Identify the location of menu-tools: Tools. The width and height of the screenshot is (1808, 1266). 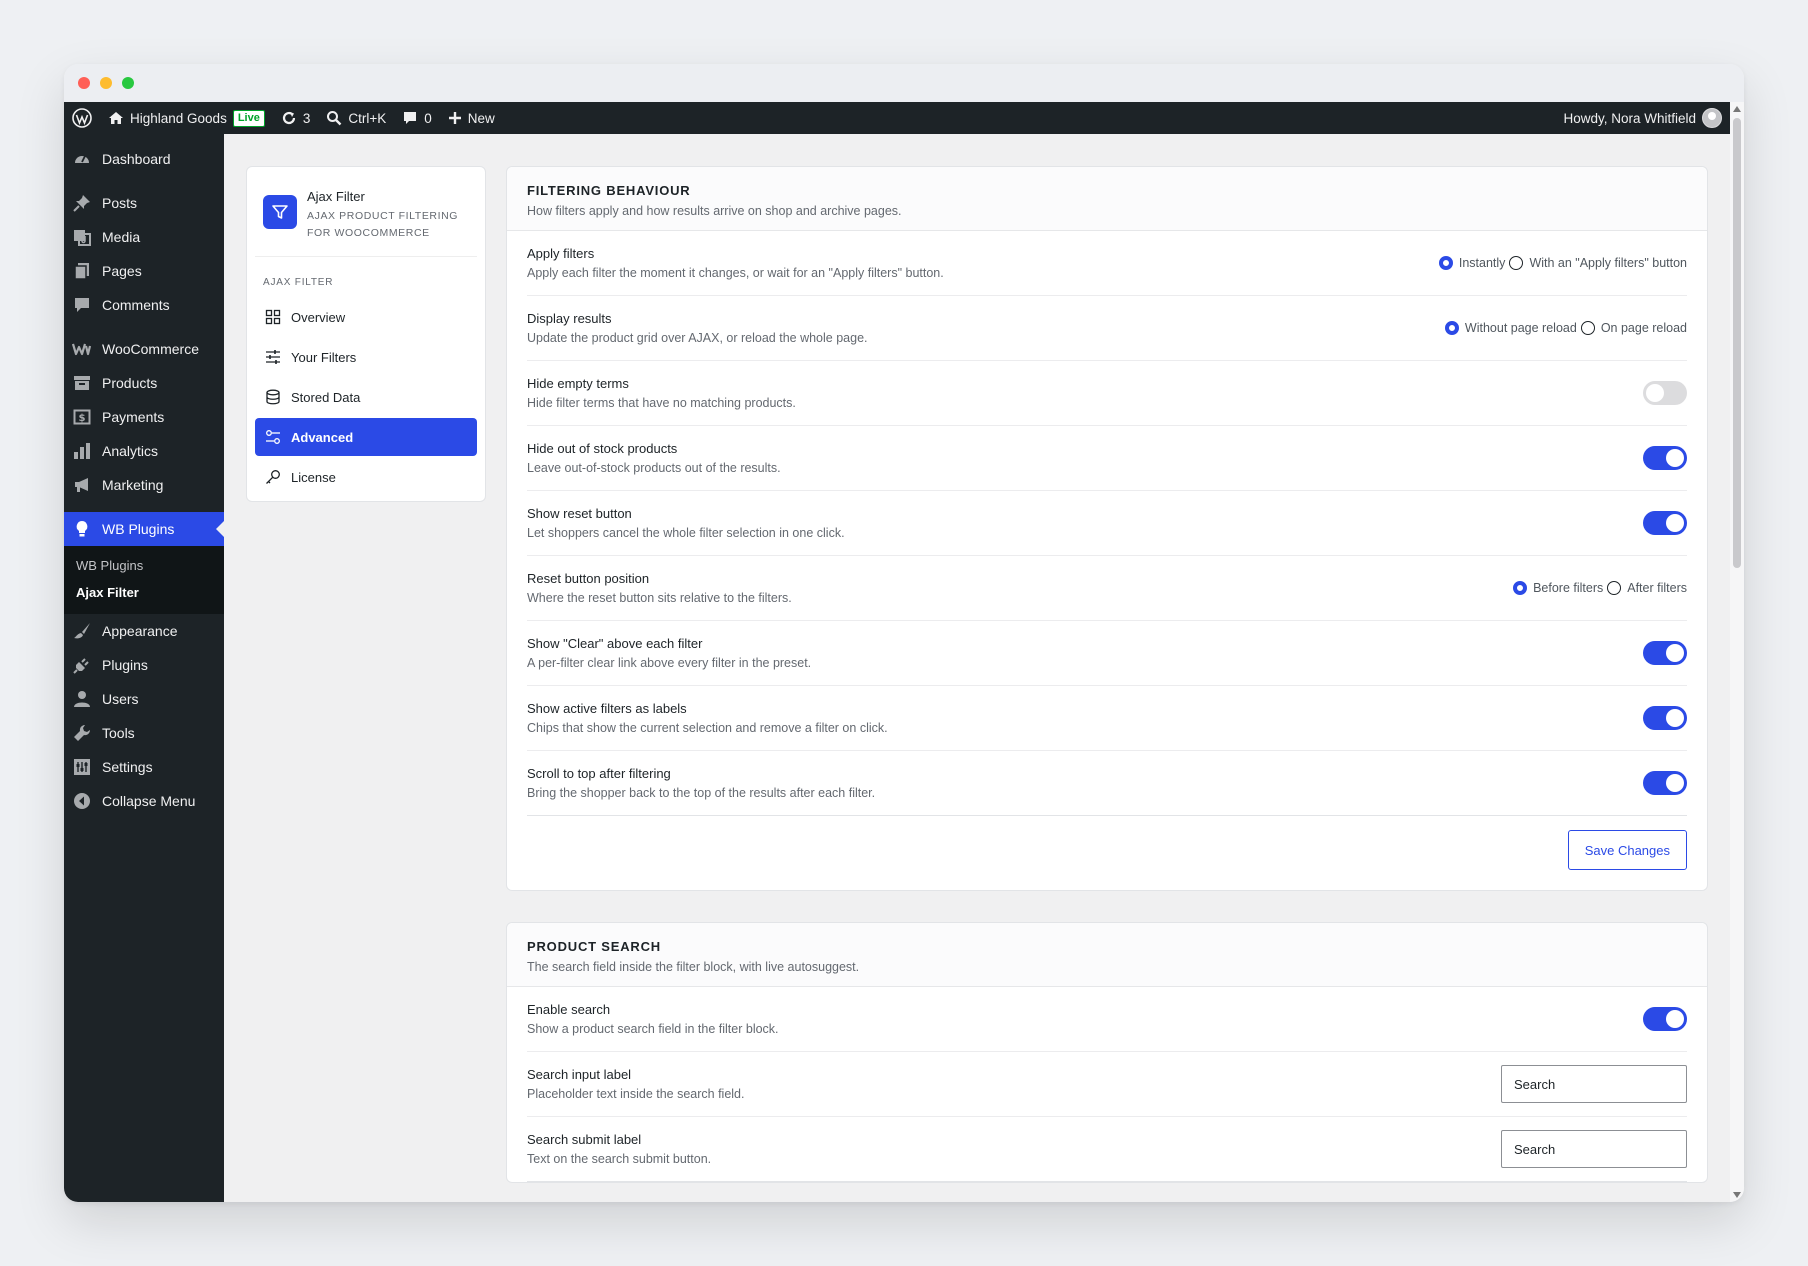
(144, 733).